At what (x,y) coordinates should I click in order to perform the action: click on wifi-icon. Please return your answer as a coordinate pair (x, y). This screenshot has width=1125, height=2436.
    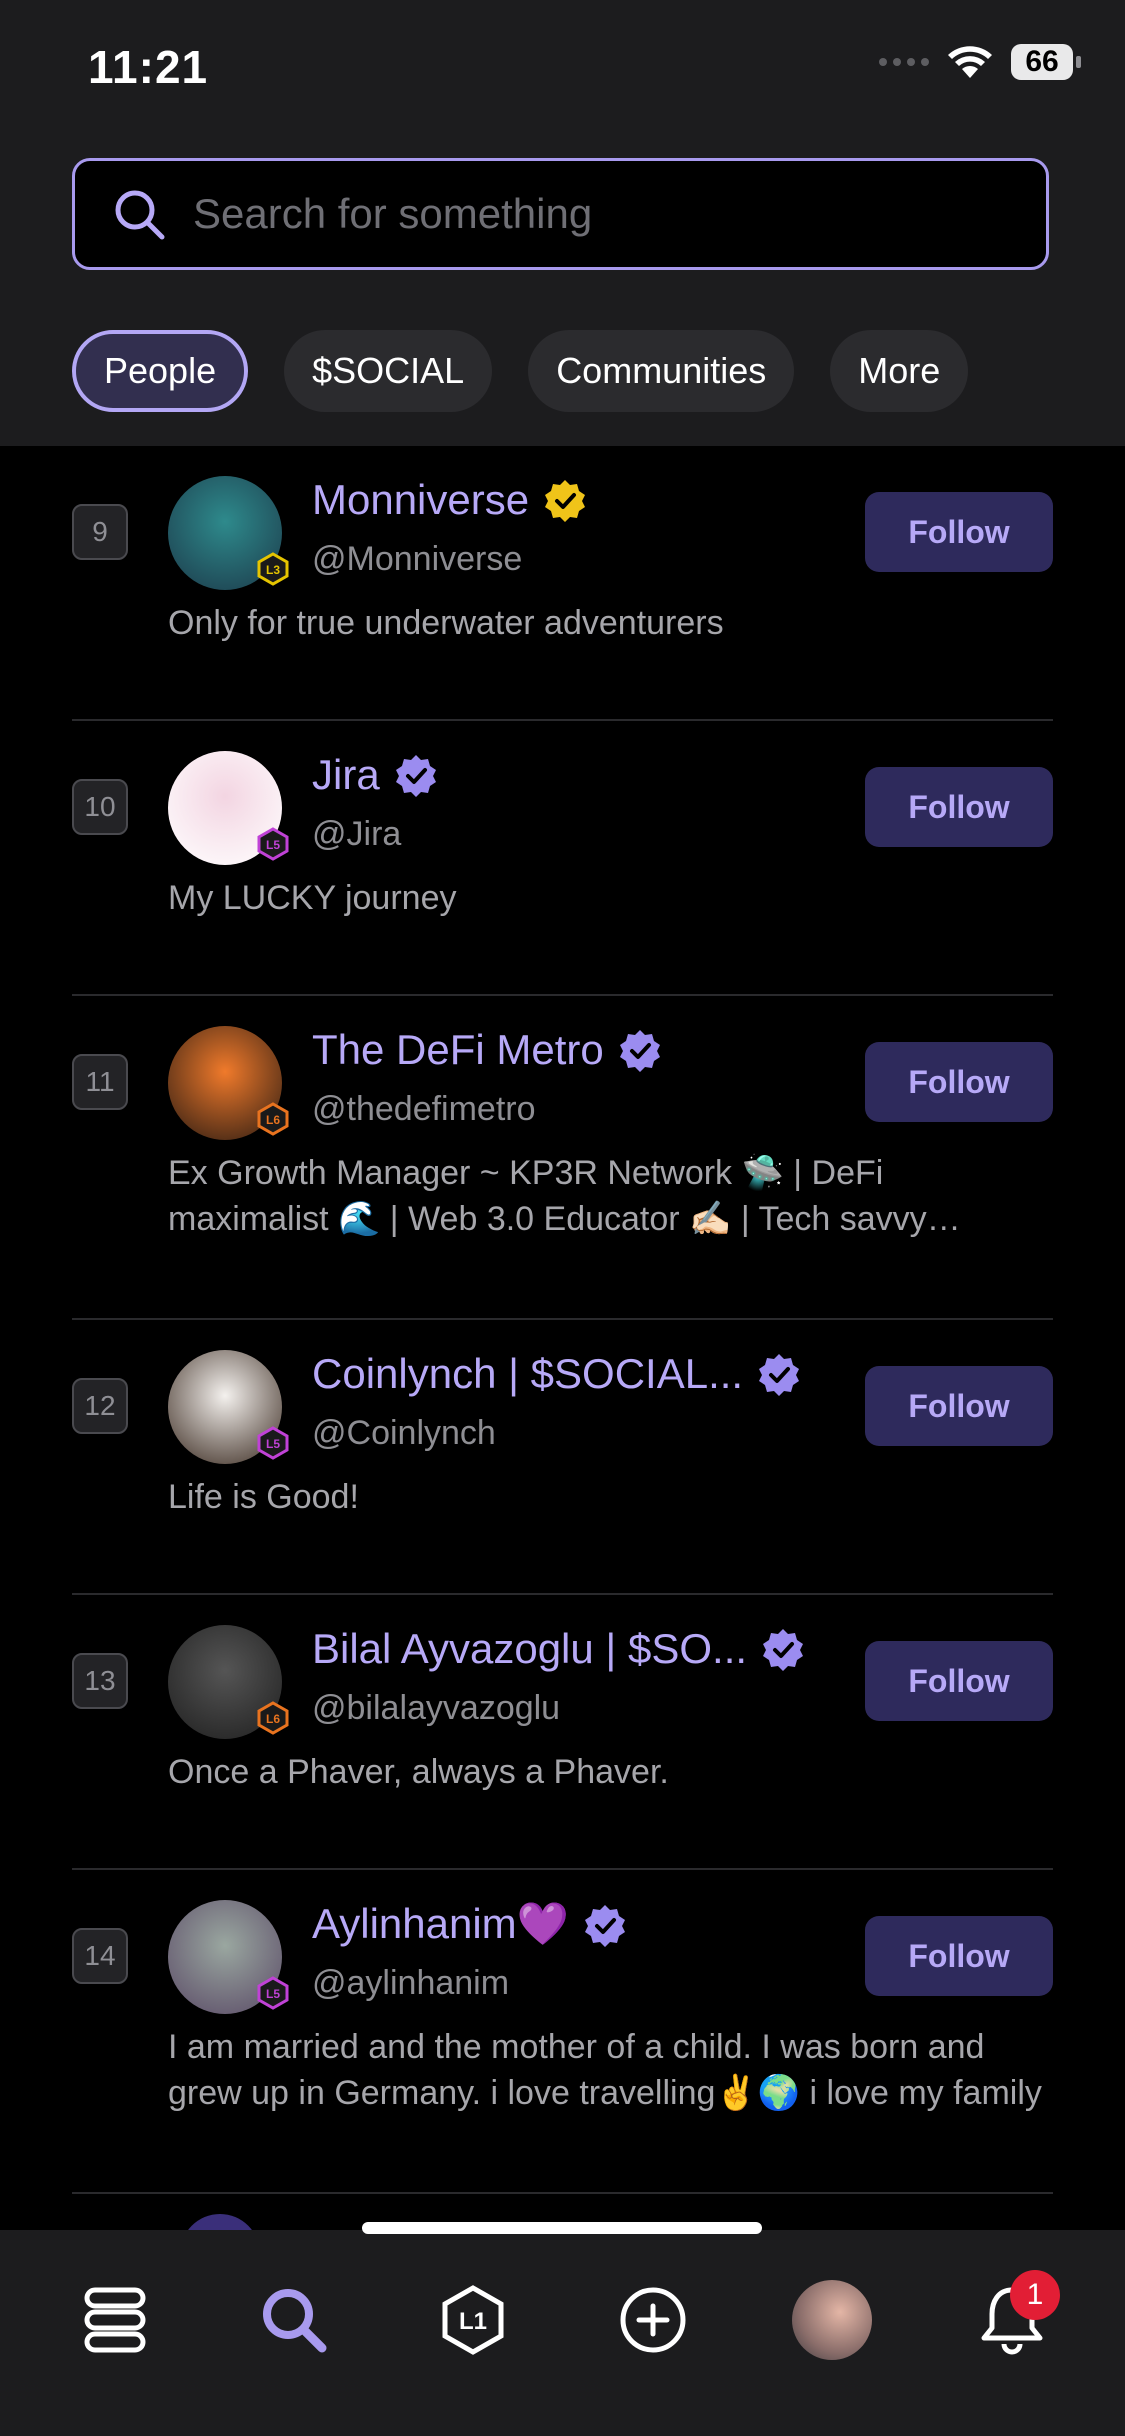
    Looking at the image, I should click on (970, 62).